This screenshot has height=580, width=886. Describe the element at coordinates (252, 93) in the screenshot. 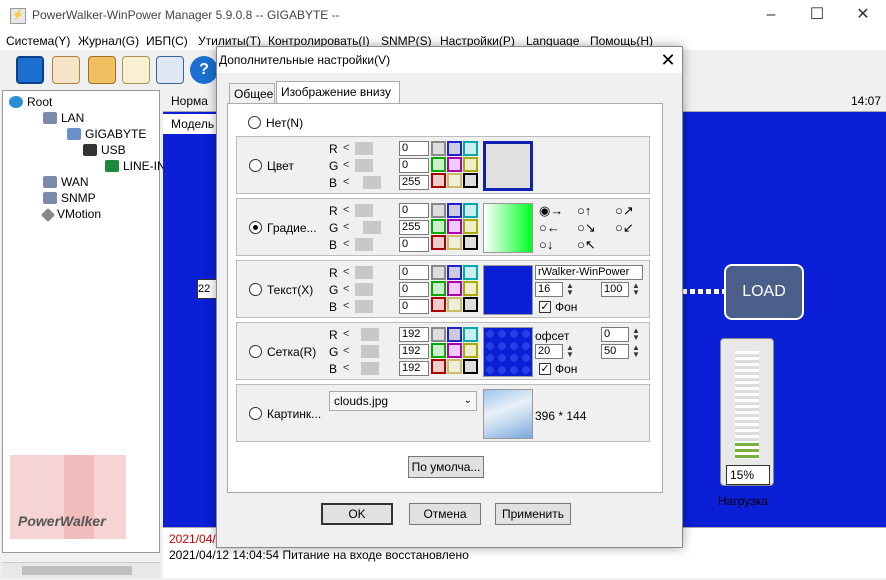

I see `tab-general: Общее` at that location.